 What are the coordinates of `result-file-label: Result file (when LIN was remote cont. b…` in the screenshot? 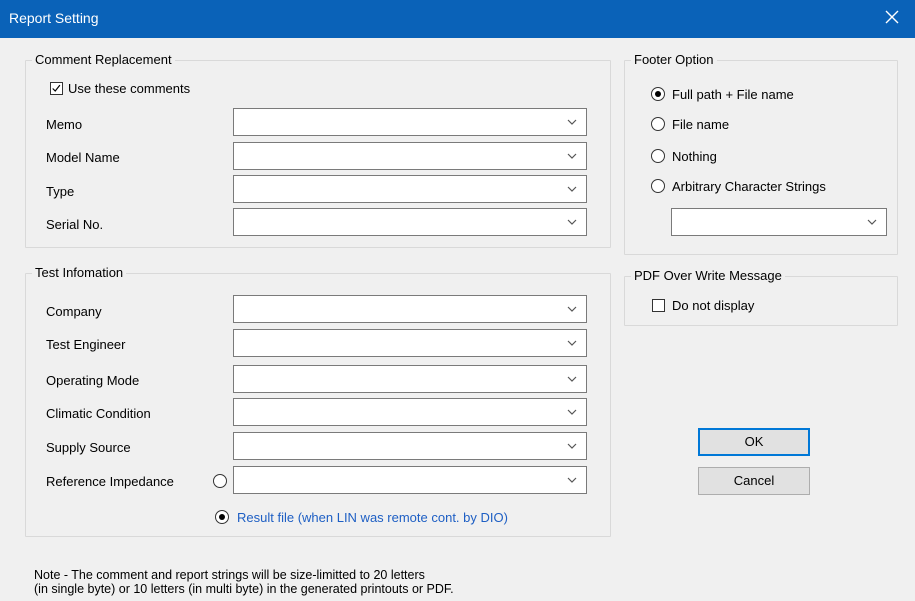 It's located at (372, 517).